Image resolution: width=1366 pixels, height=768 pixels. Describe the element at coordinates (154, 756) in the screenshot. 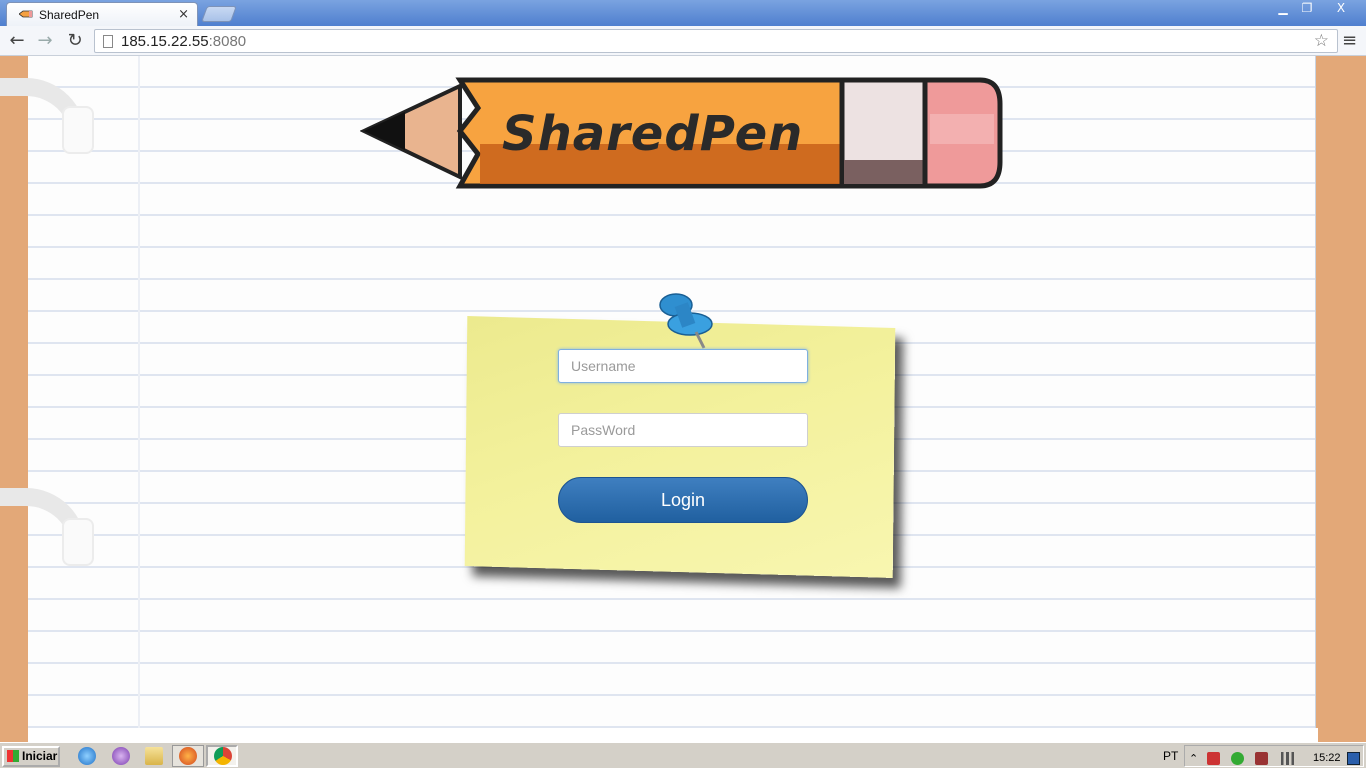

I see `folder-icon` at that location.